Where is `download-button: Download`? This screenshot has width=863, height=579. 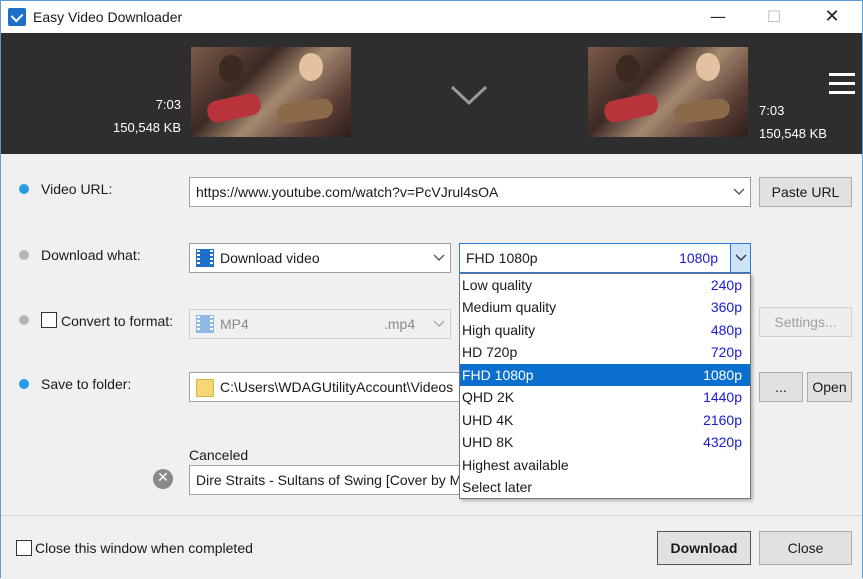
download-button: Download is located at coordinates (704, 548).